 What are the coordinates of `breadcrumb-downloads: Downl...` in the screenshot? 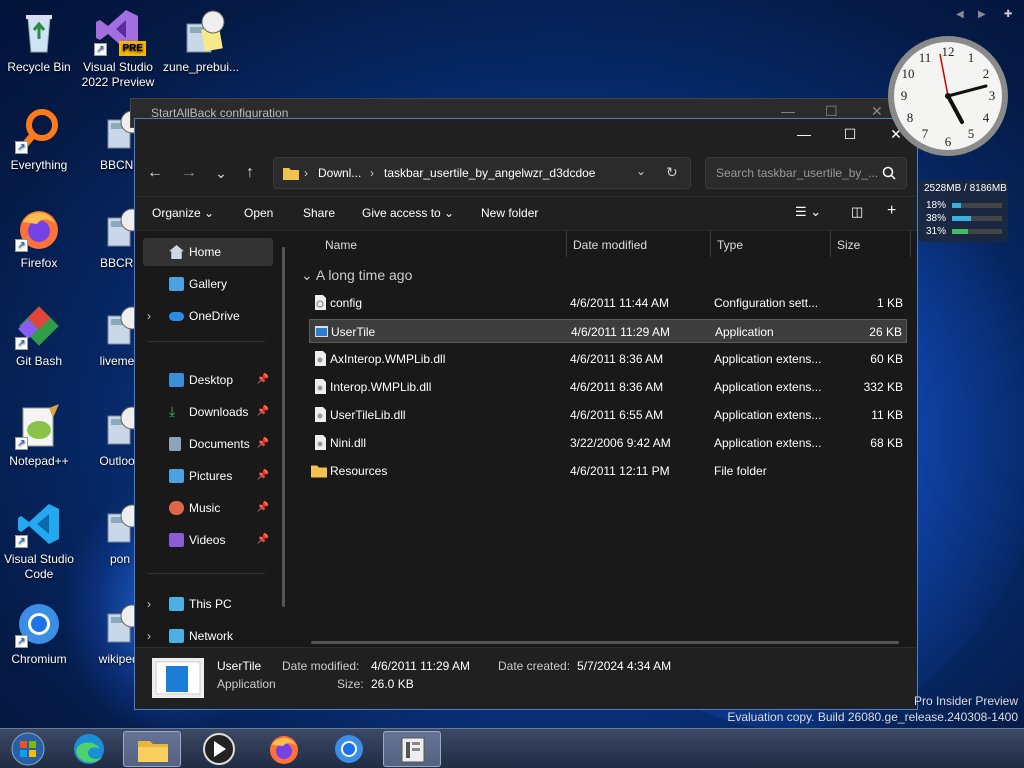 It's located at (339, 173).